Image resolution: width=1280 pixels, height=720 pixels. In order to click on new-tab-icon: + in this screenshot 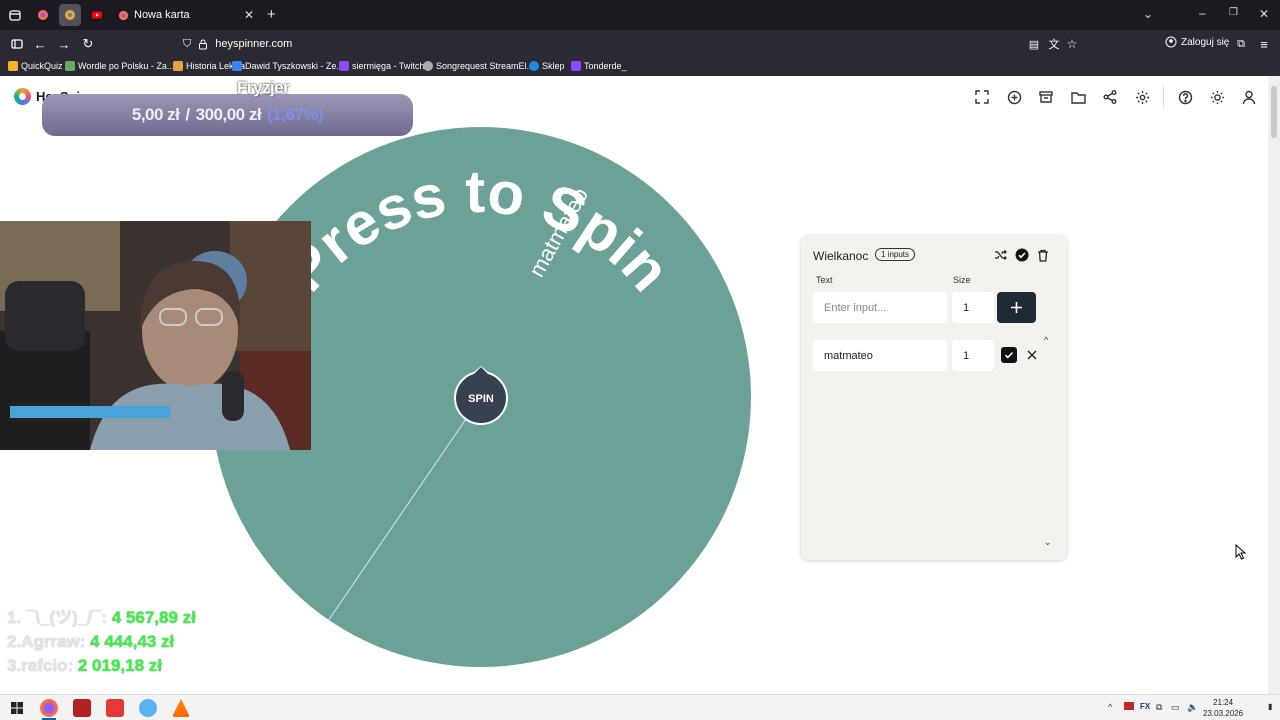, I will do `click(271, 14)`.